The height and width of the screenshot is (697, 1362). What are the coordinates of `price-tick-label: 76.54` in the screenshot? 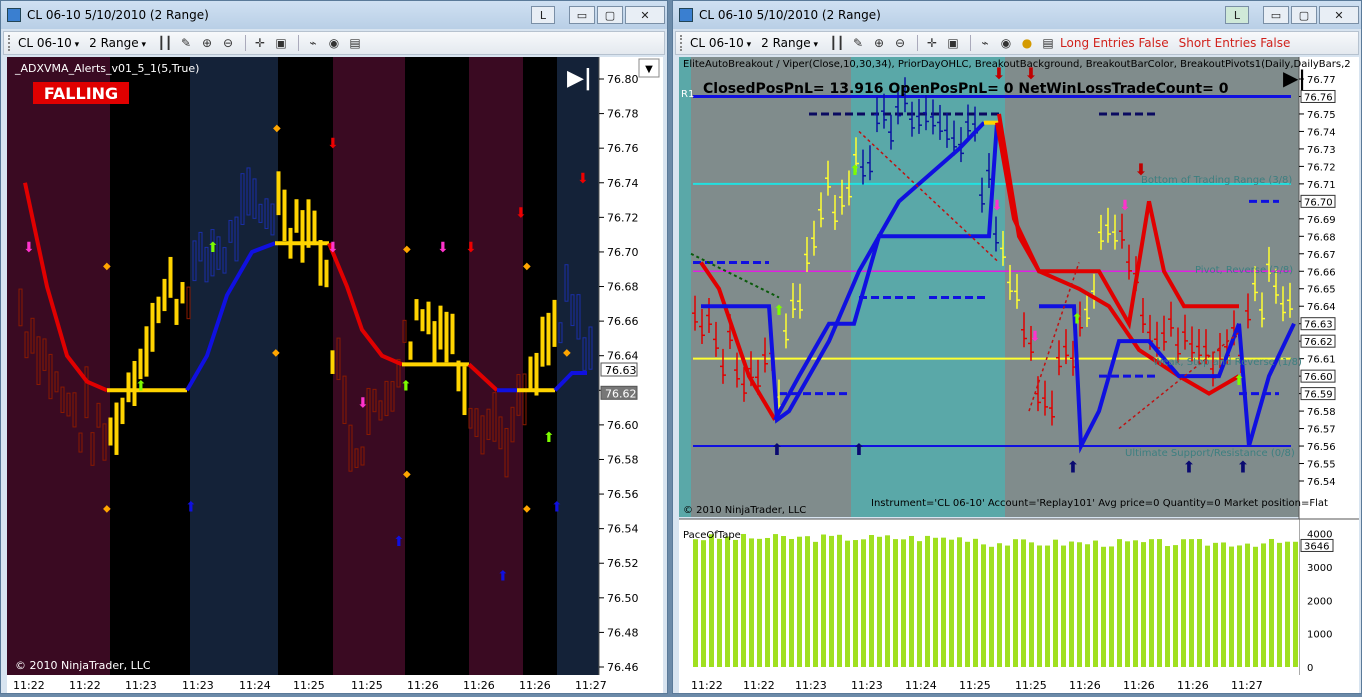 It's located at (623, 529).